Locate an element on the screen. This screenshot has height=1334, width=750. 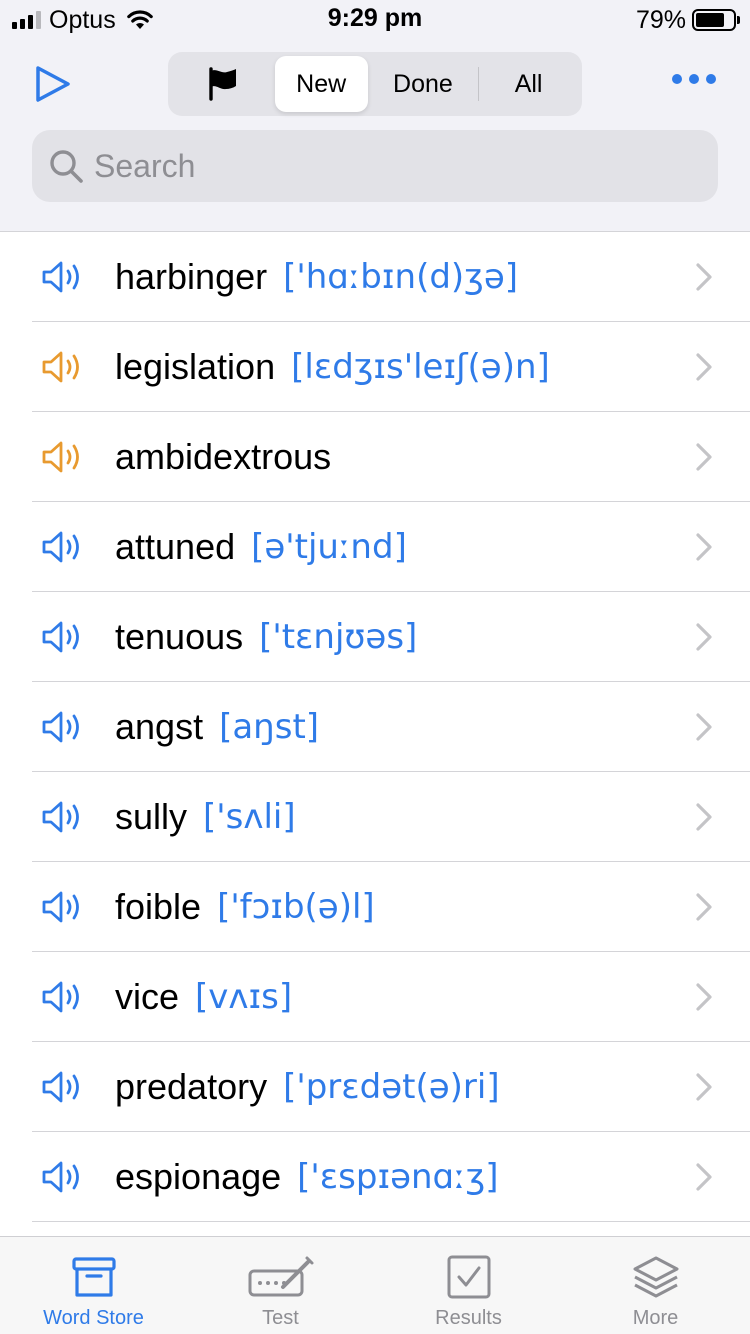
segment-flagged is located at coordinates (223, 84).